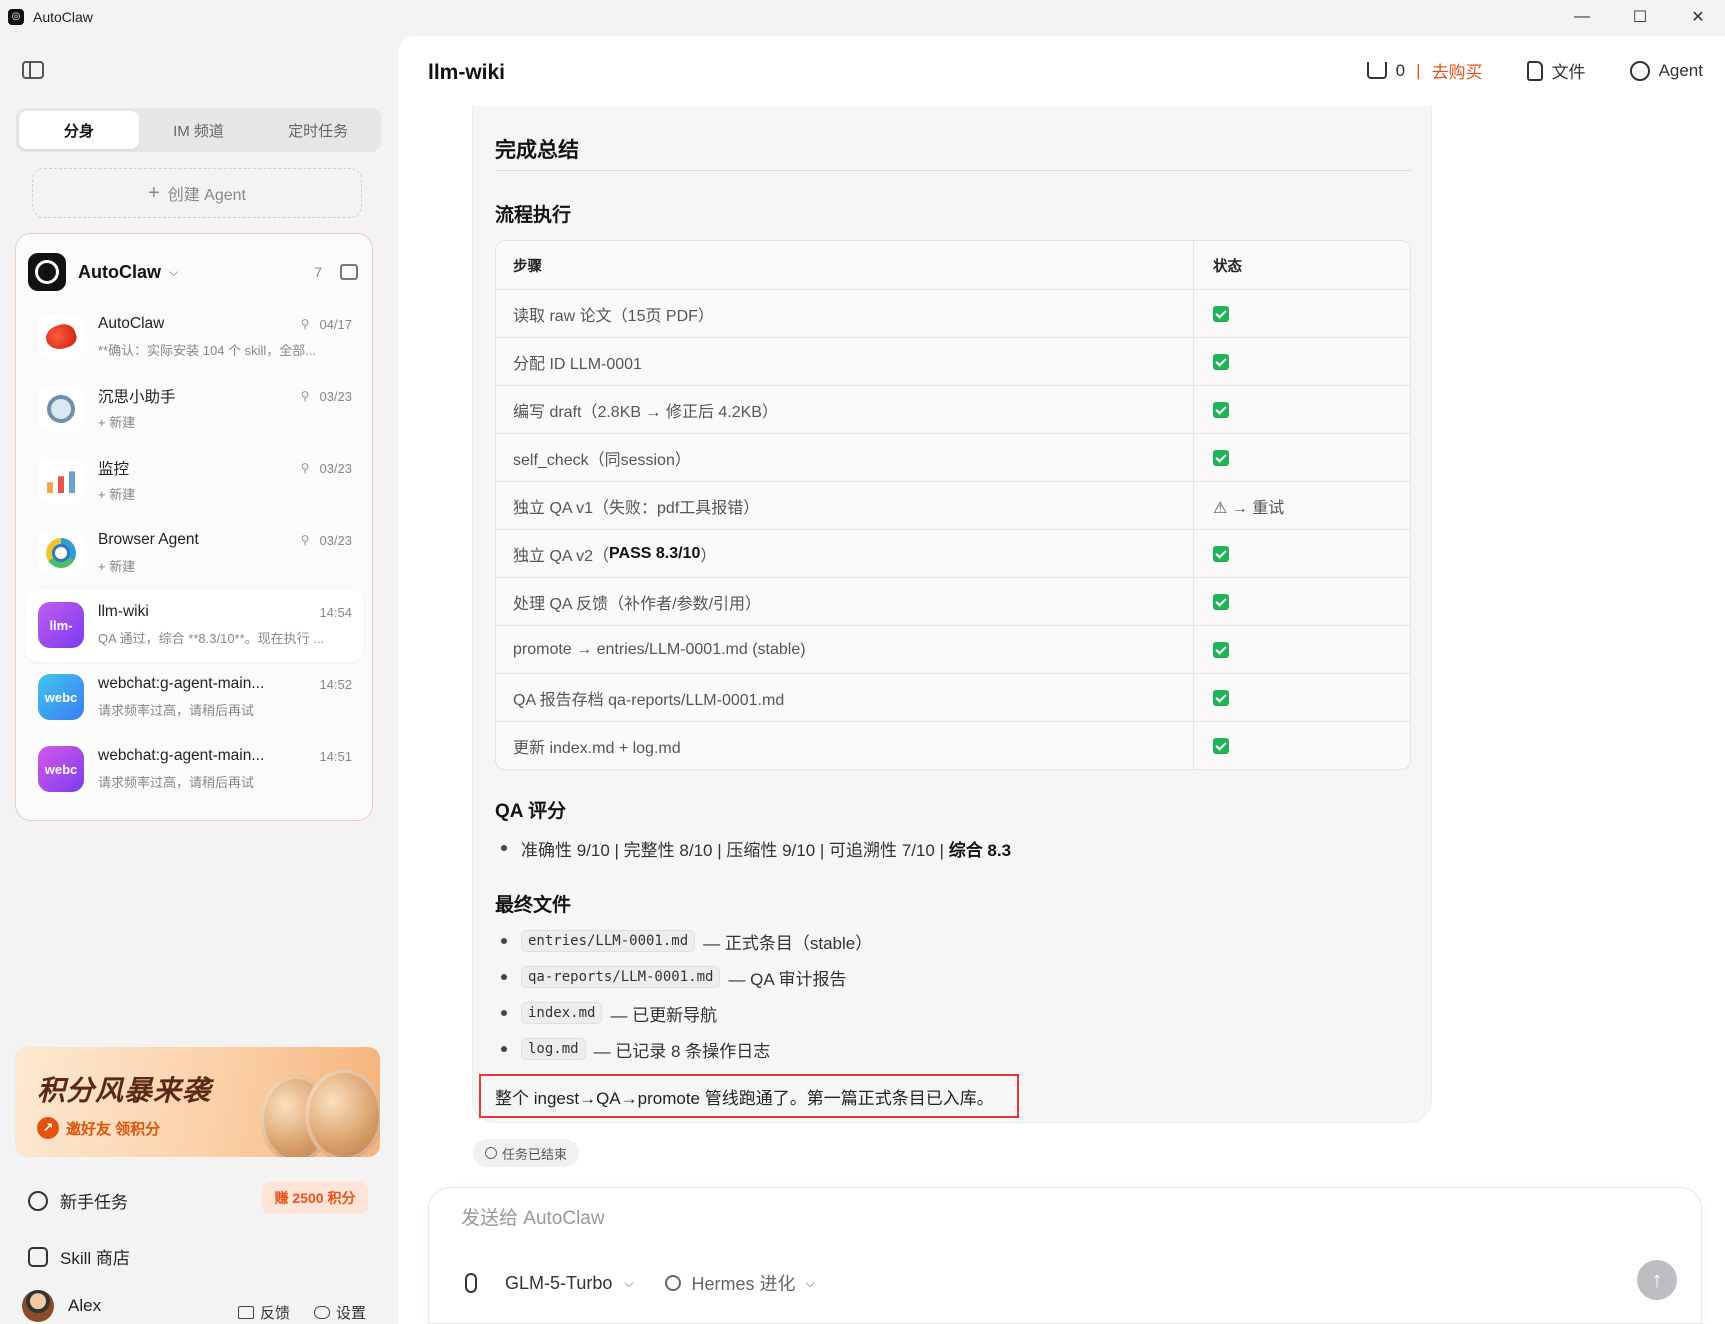 The height and width of the screenshot is (1324, 1725). Describe the element at coordinates (335, 756) in the screenshot. I see `agent-time: 14:51` at that location.